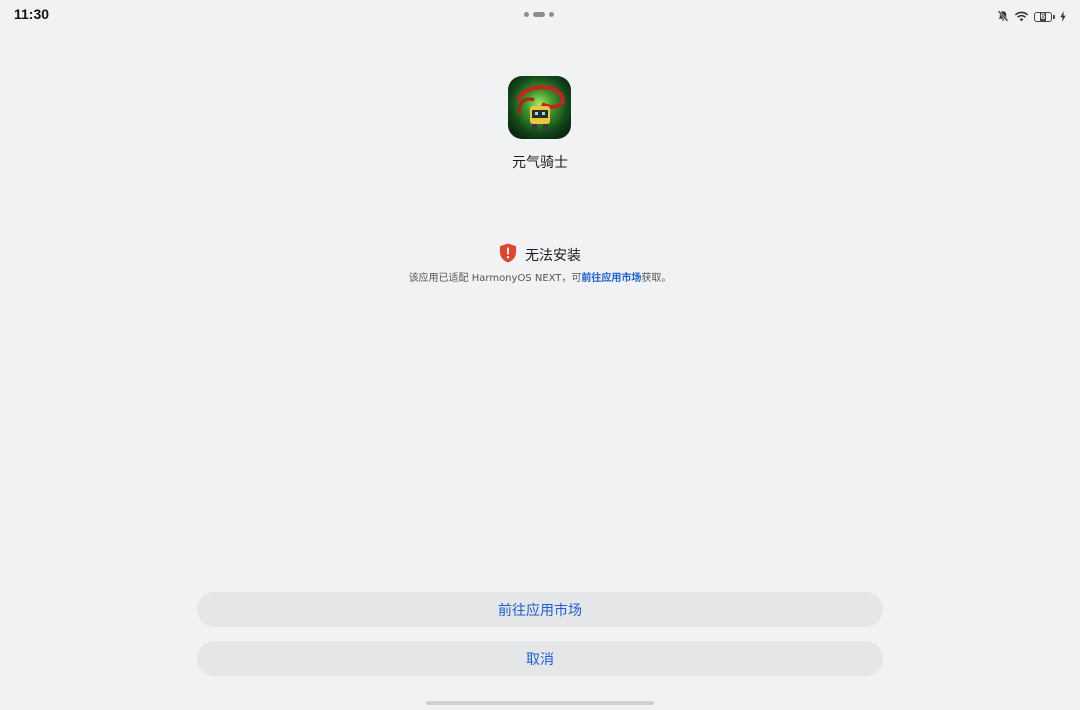  What do you see at coordinates (508, 255) in the screenshot?
I see `shield-alert-icon` at bounding box center [508, 255].